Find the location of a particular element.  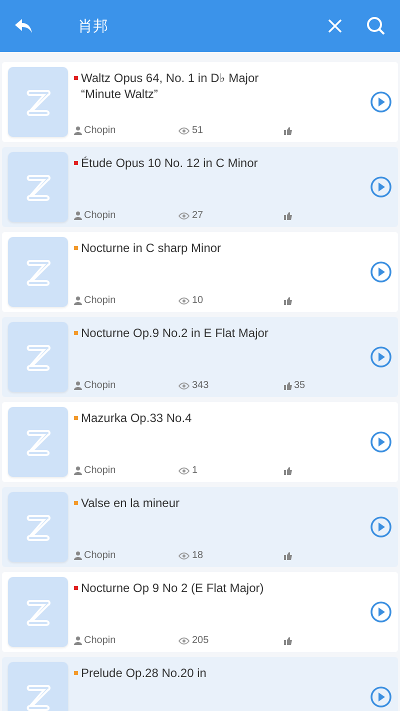

view-count: 18 is located at coordinates (198, 555).